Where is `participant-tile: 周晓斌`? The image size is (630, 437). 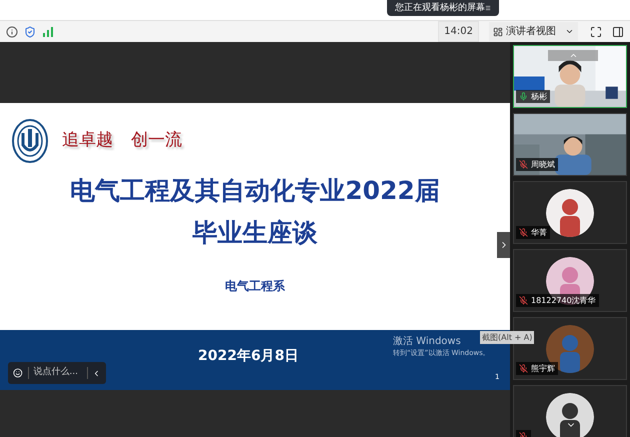 participant-tile: 周晓斌 is located at coordinates (570, 144).